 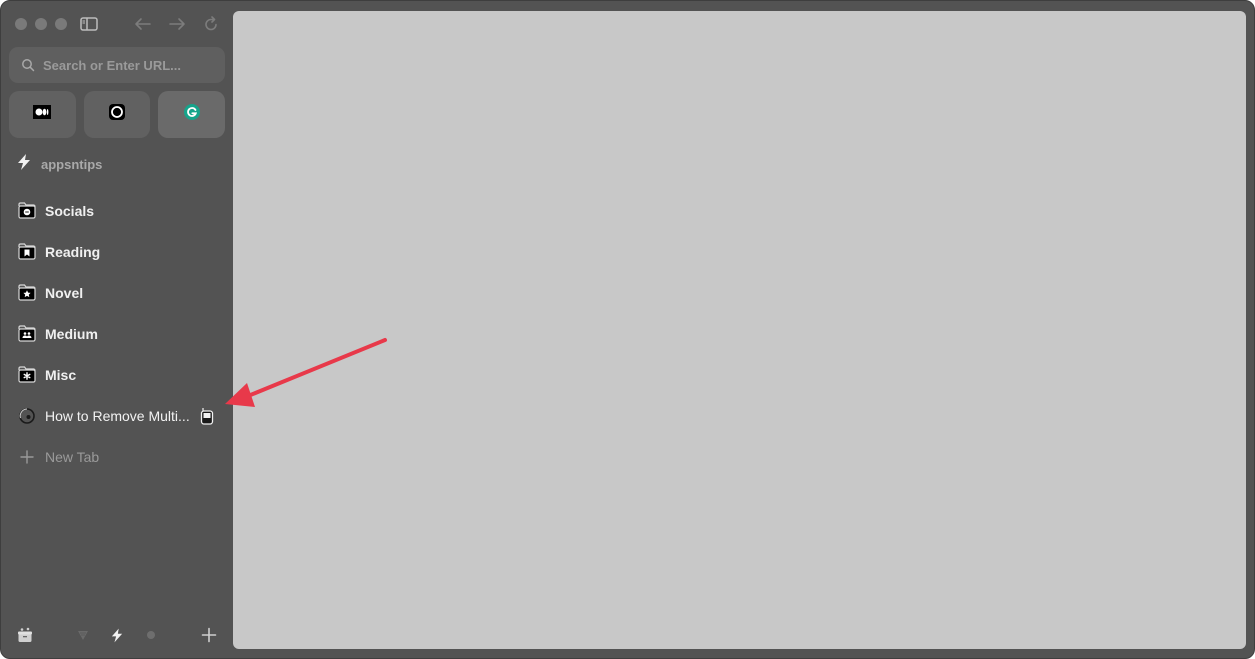 I want to click on space-lightning-icon, so click(x=117, y=635).